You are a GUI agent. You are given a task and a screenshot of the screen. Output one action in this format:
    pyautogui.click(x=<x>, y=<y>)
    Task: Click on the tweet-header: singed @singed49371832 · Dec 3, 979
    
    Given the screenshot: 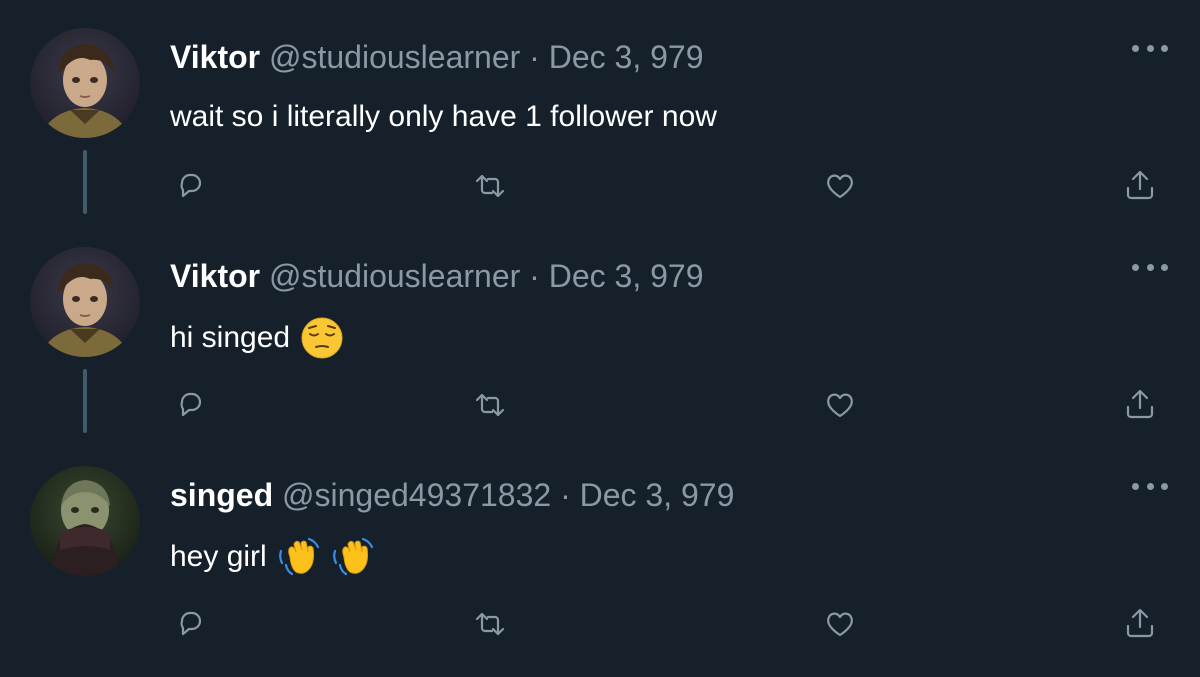 What is the action you would take?
    pyautogui.click(x=640, y=495)
    